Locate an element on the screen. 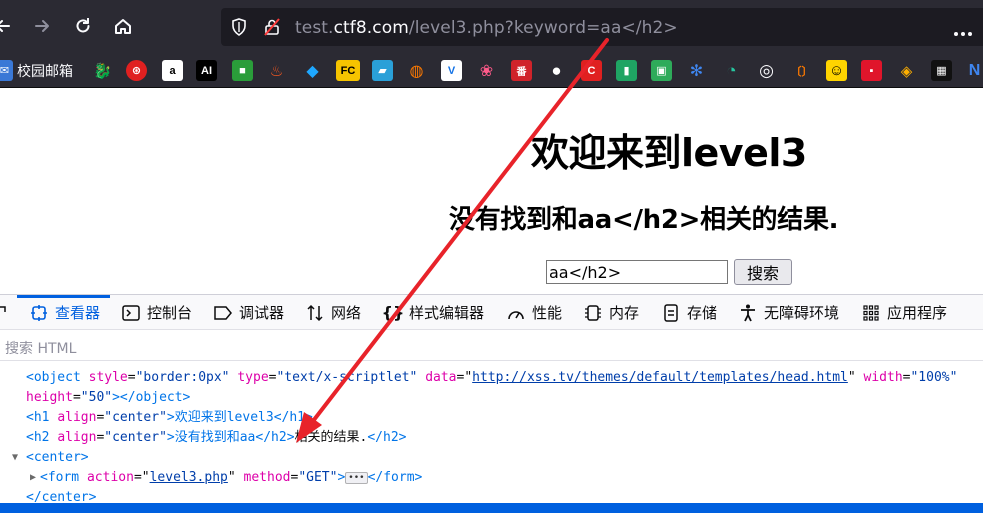 This screenshot has height=513, width=983. attr-action: action is located at coordinates (110, 477).